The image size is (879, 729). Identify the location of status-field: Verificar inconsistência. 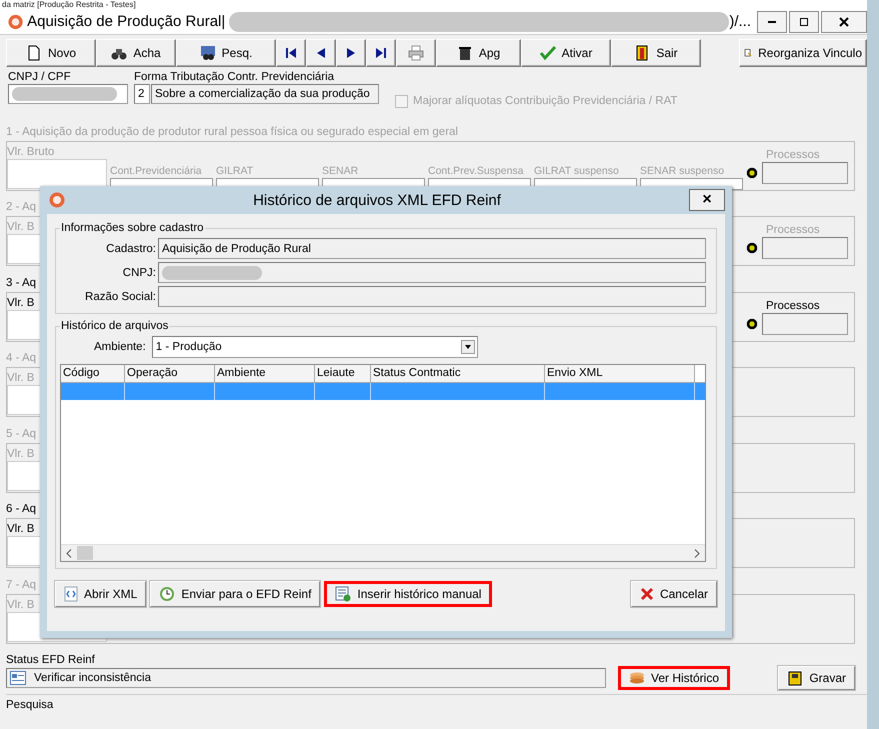
(306, 678).